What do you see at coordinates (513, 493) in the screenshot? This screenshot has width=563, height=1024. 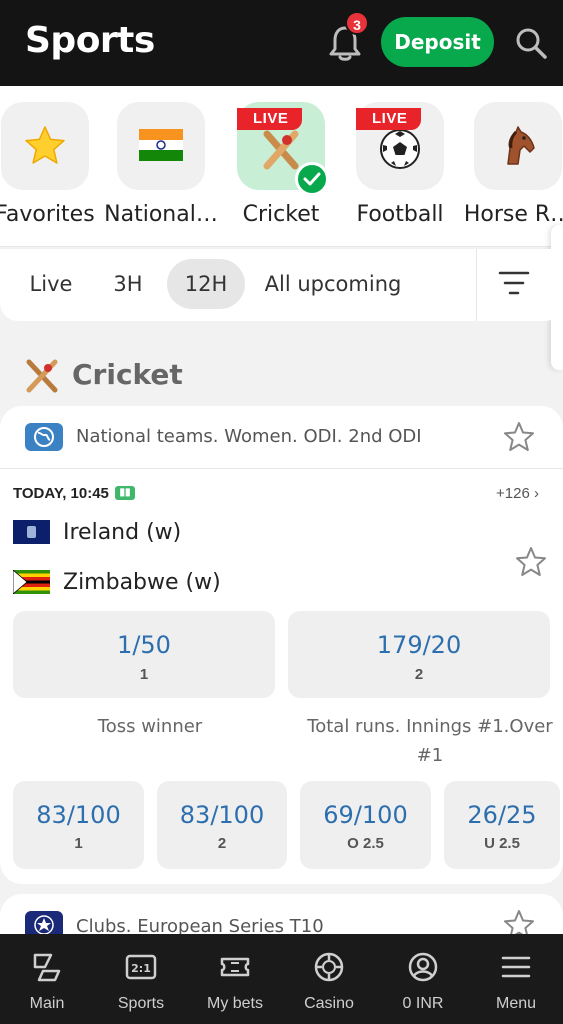 I see `more-markets-count: +126` at bounding box center [513, 493].